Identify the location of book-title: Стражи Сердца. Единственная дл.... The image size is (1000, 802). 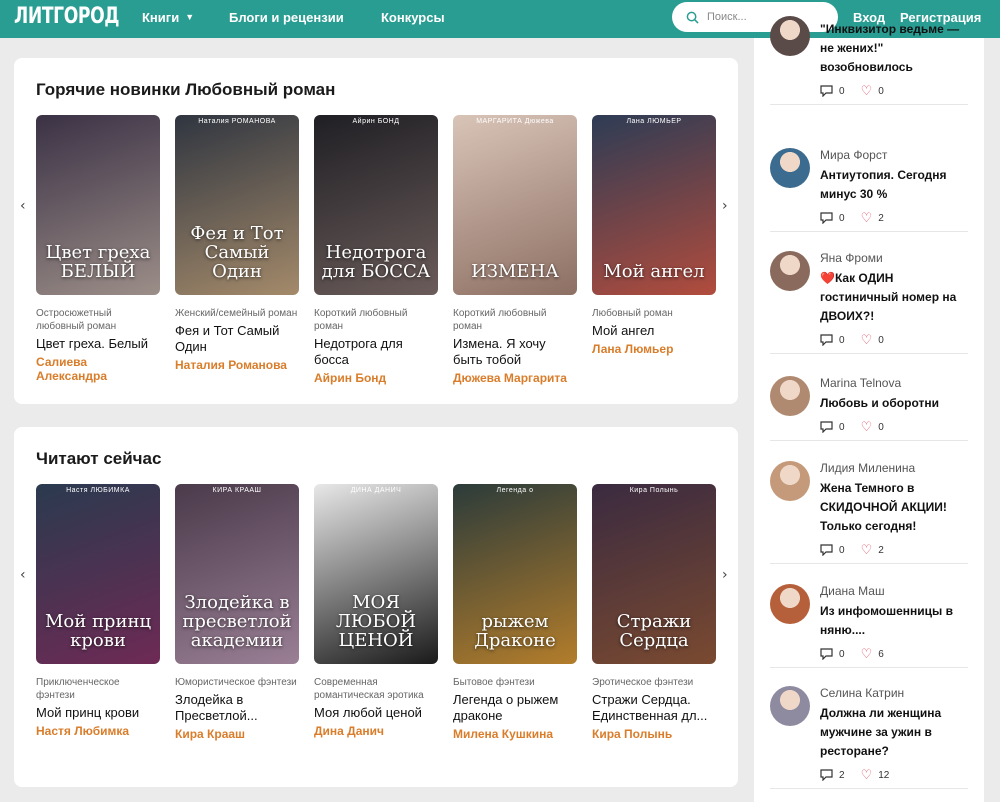
(654, 708).